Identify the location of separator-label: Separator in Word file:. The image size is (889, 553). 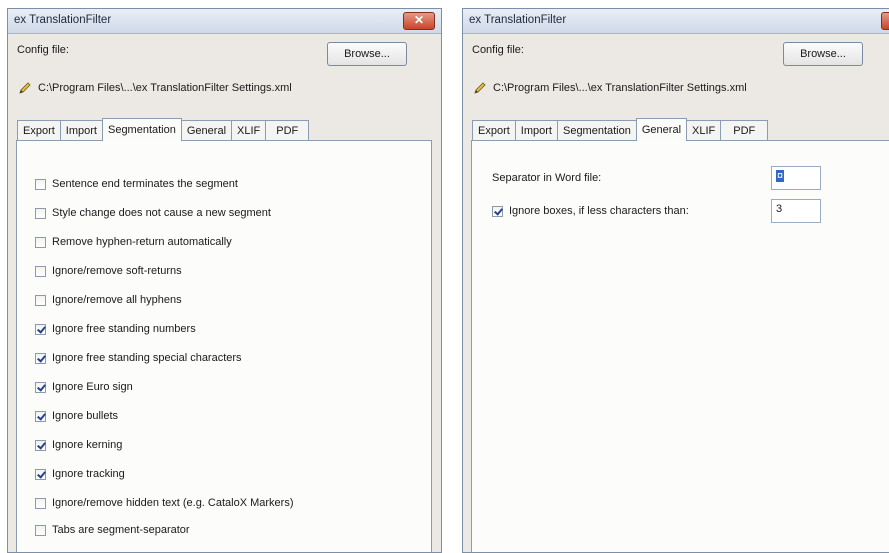
(547, 178).